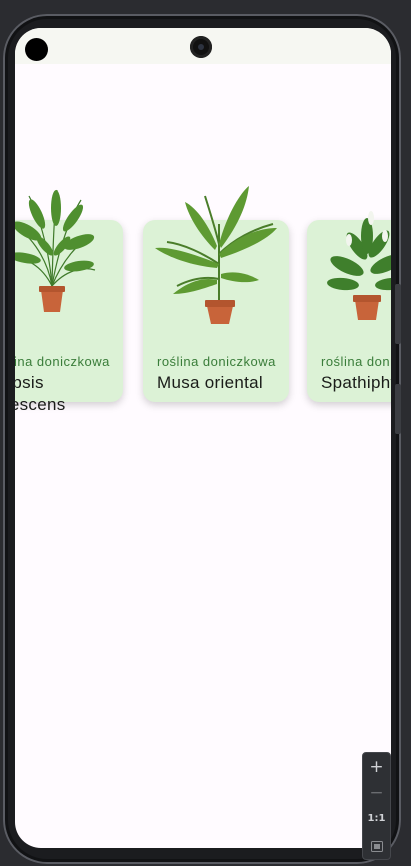 Image resolution: width=411 pixels, height=866 pixels. Describe the element at coordinates (376, 767) in the screenshot. I see `zoom-in-button: +` at that location.